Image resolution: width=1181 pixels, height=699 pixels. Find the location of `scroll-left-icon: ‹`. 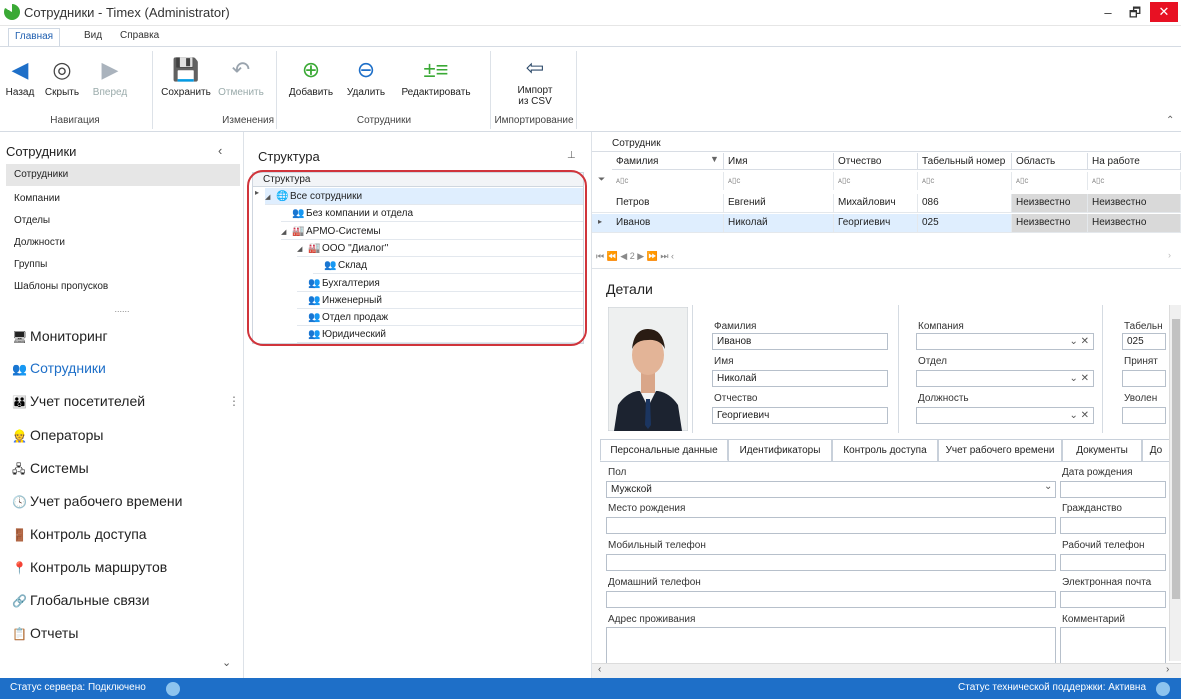

scroll-left-icon: ‹ is located at coordinates (599, 669).